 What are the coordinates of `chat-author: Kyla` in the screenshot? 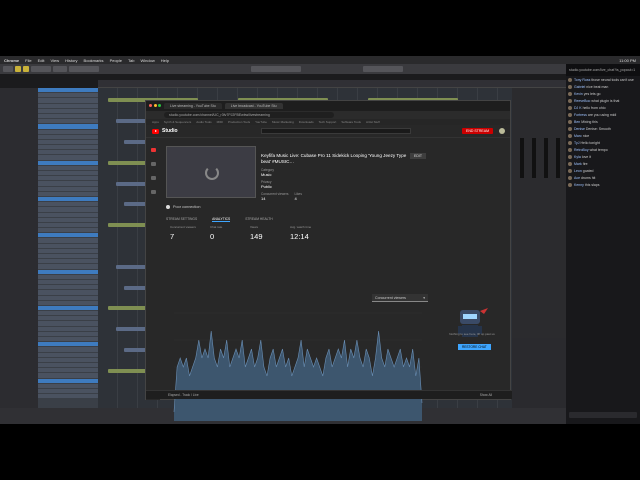 It's located at (577, 157).